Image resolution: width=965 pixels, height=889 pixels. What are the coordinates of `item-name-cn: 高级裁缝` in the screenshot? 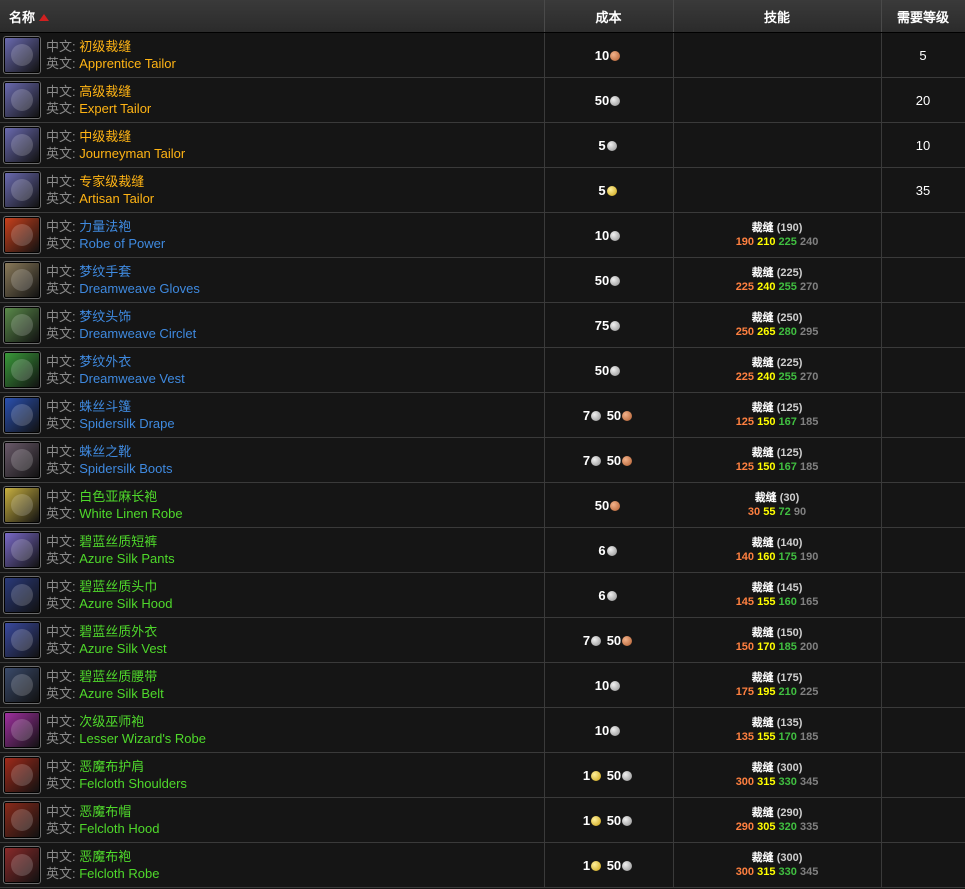 It's located at (105, 91).